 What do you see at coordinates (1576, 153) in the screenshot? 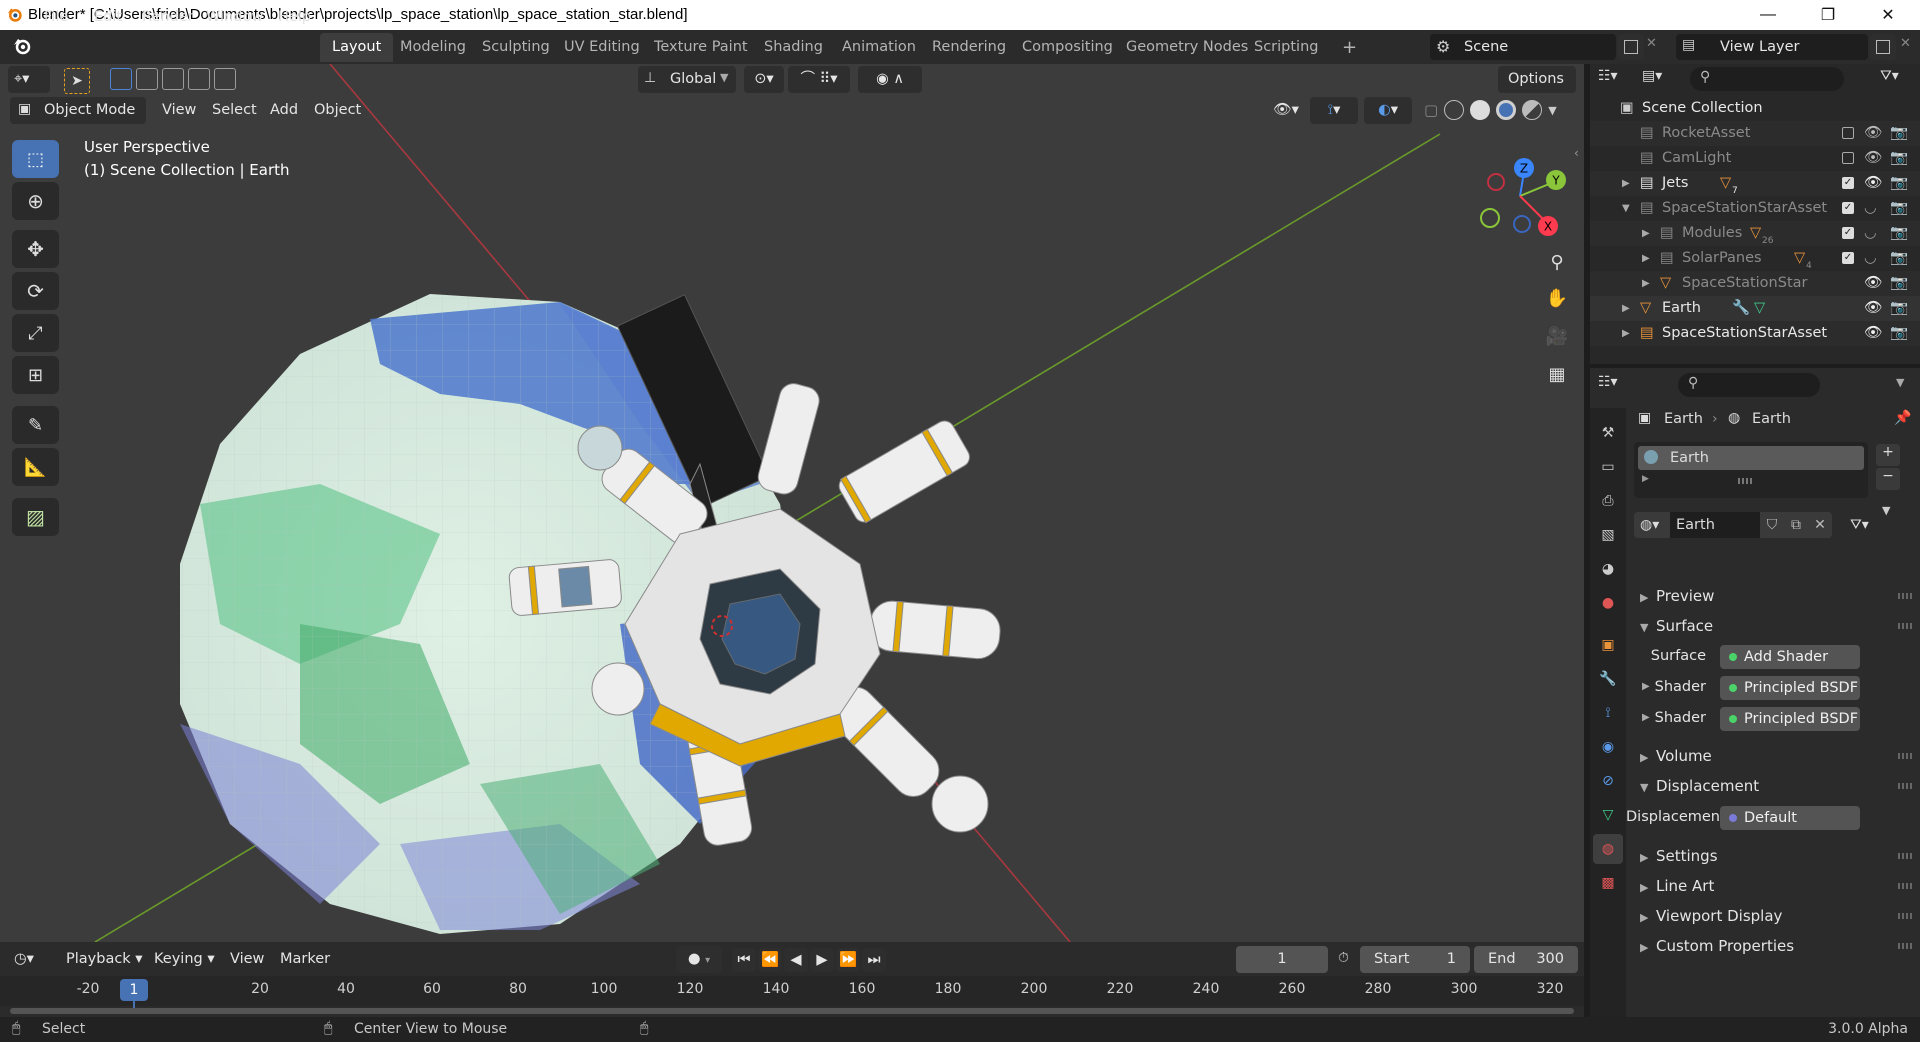
I see `sidebar-toggle-icon: ‹` at bounding box center [1576, 153].